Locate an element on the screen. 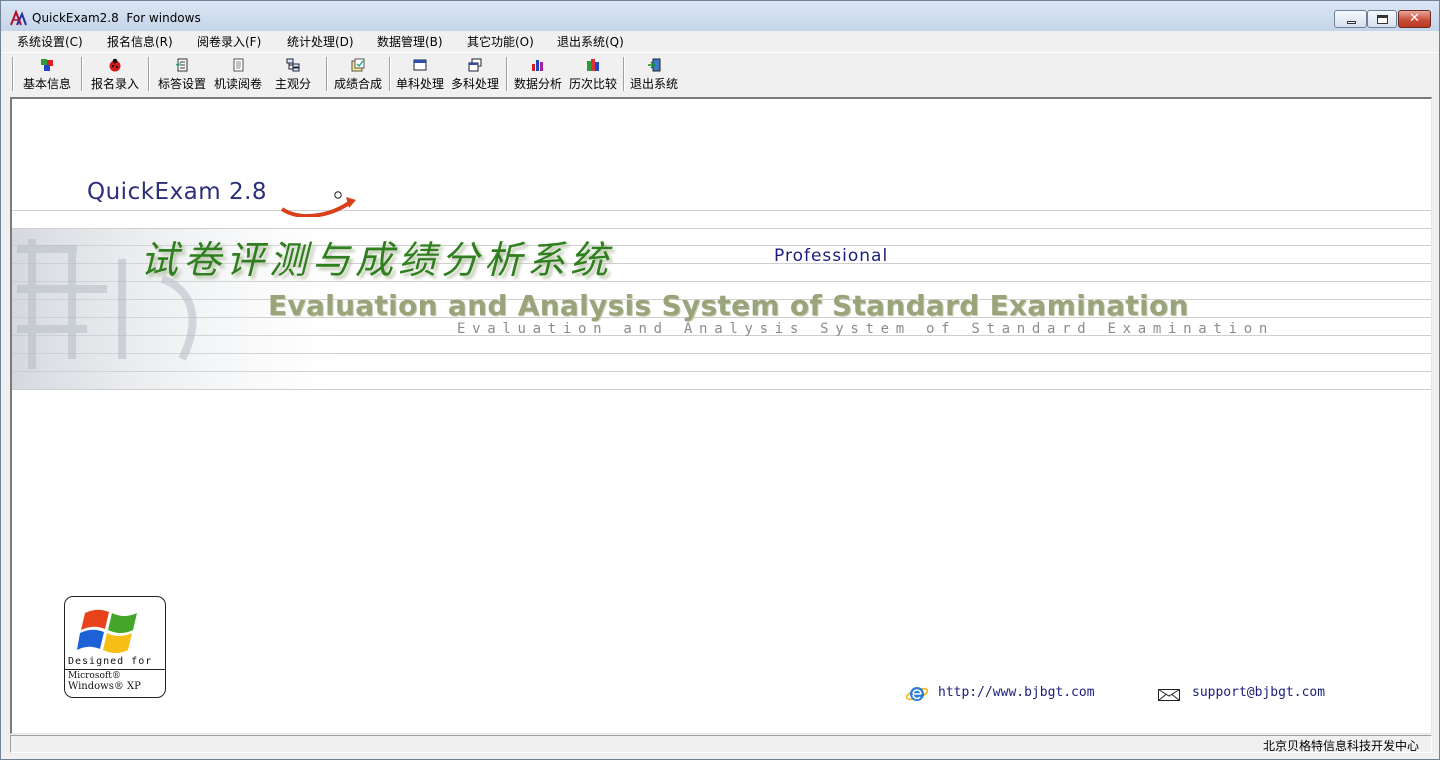 This screenshot has width=1440, height=760. toolbar-label: 单科处理 is located at coordinates (419, 84).